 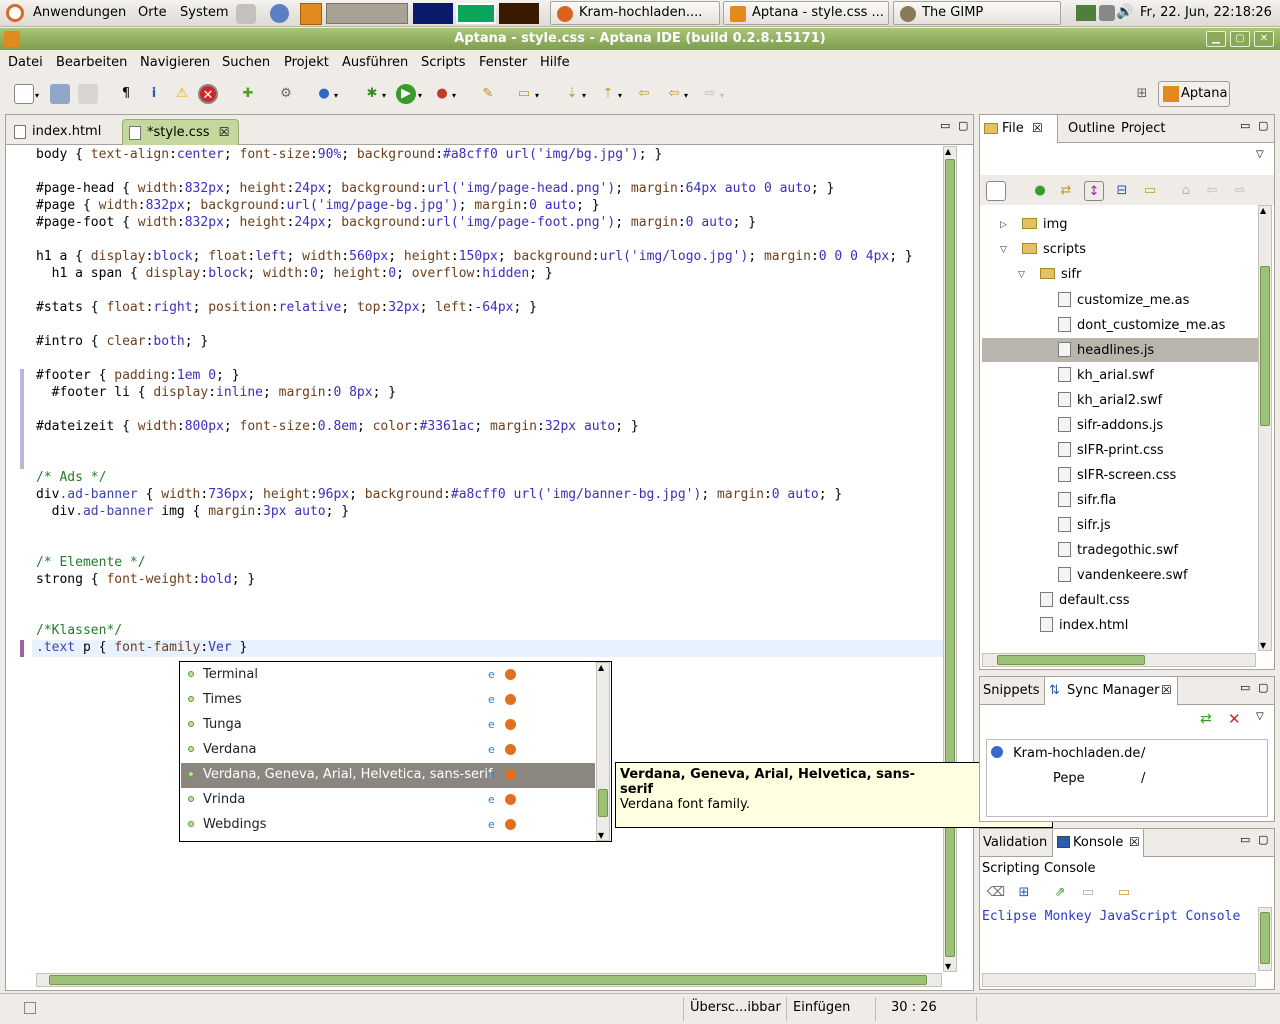 I want to click on external-tools-icon: ●, so click(x=442, y=94).